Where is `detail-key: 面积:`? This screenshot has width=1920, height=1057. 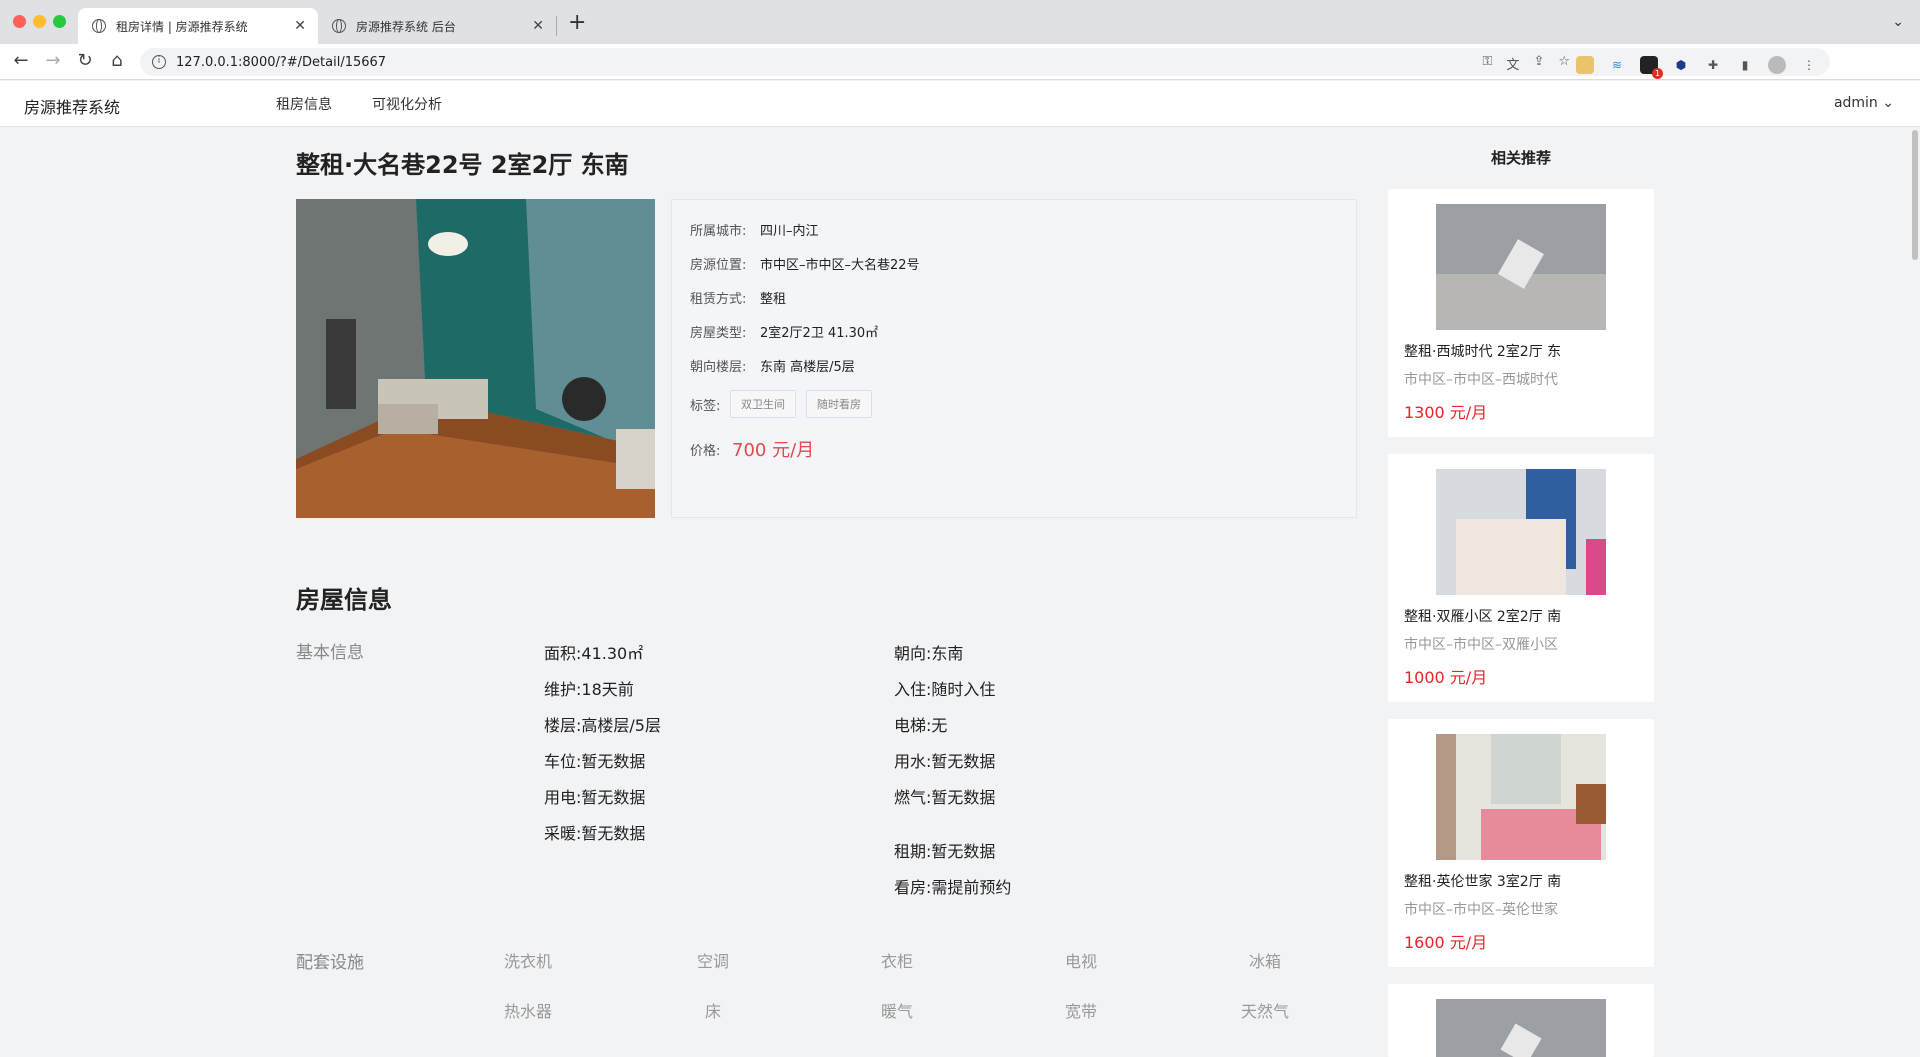 detail-key: 面积: is located at coordinates (563, 653).